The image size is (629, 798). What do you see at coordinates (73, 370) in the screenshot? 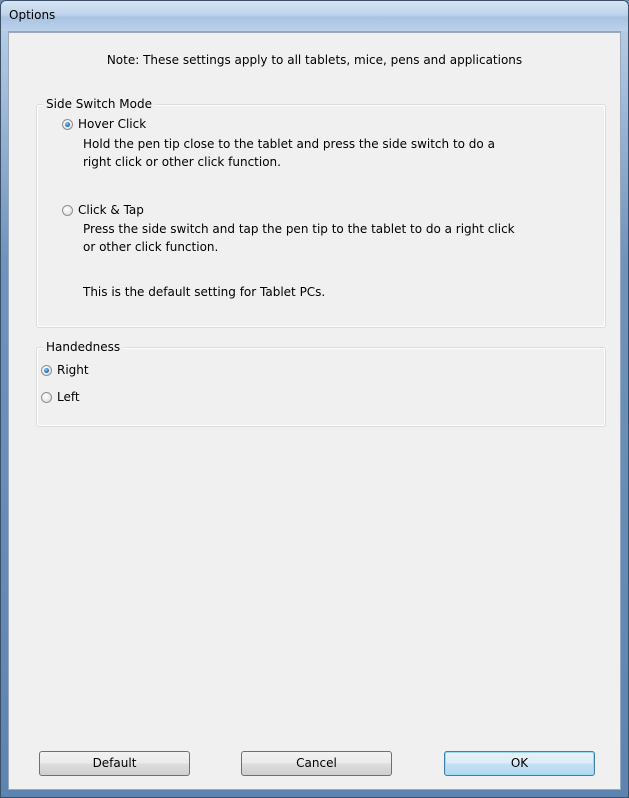
I see `radio-label-right: Right` at bounding box center [73, 370].